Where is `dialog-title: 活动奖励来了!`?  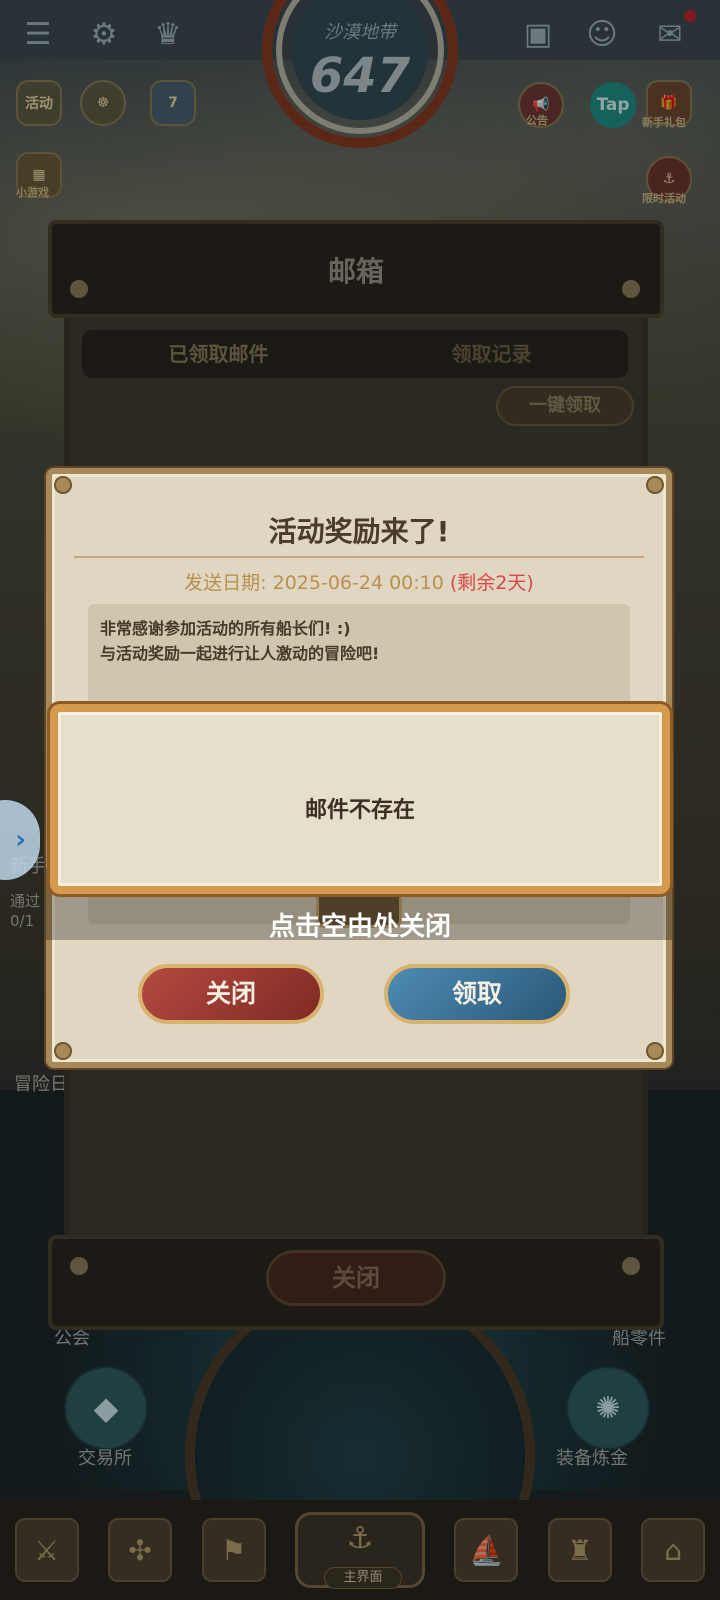
dialog-title: 活动奖励来了! is located at coordinates (359, 531).